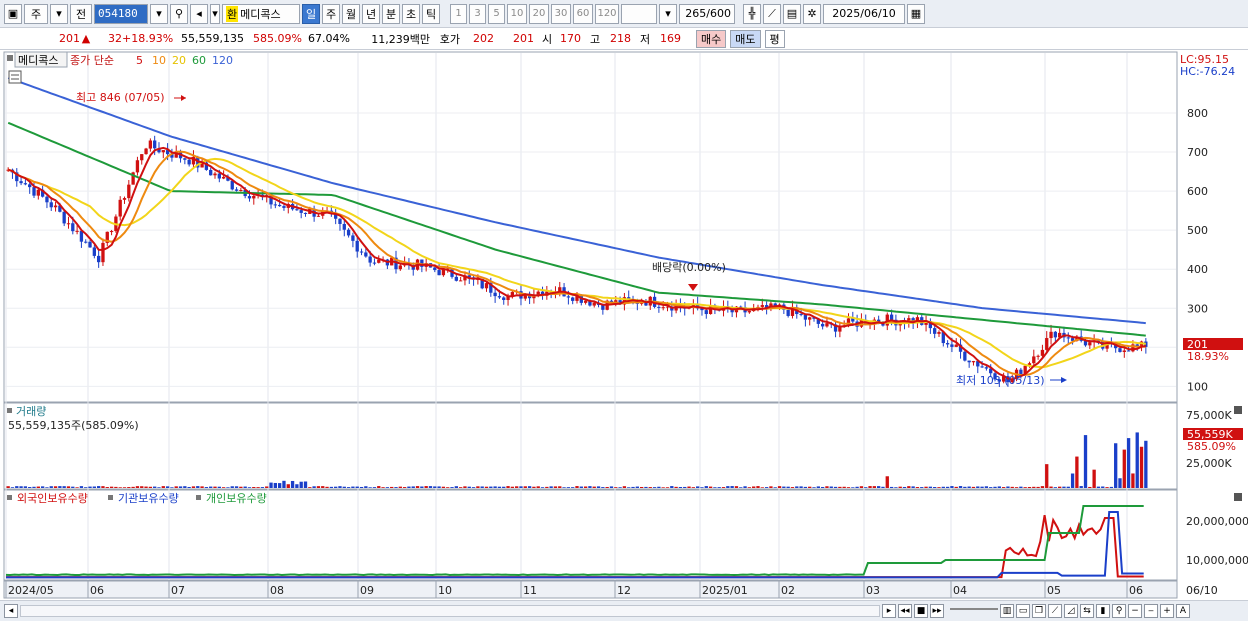 This screenshot has height=621, width=1248. What do you see at coordinates (371, 13) in the screenshot?
I see `period-year-tab: 년` at bounding box center [371, 13].